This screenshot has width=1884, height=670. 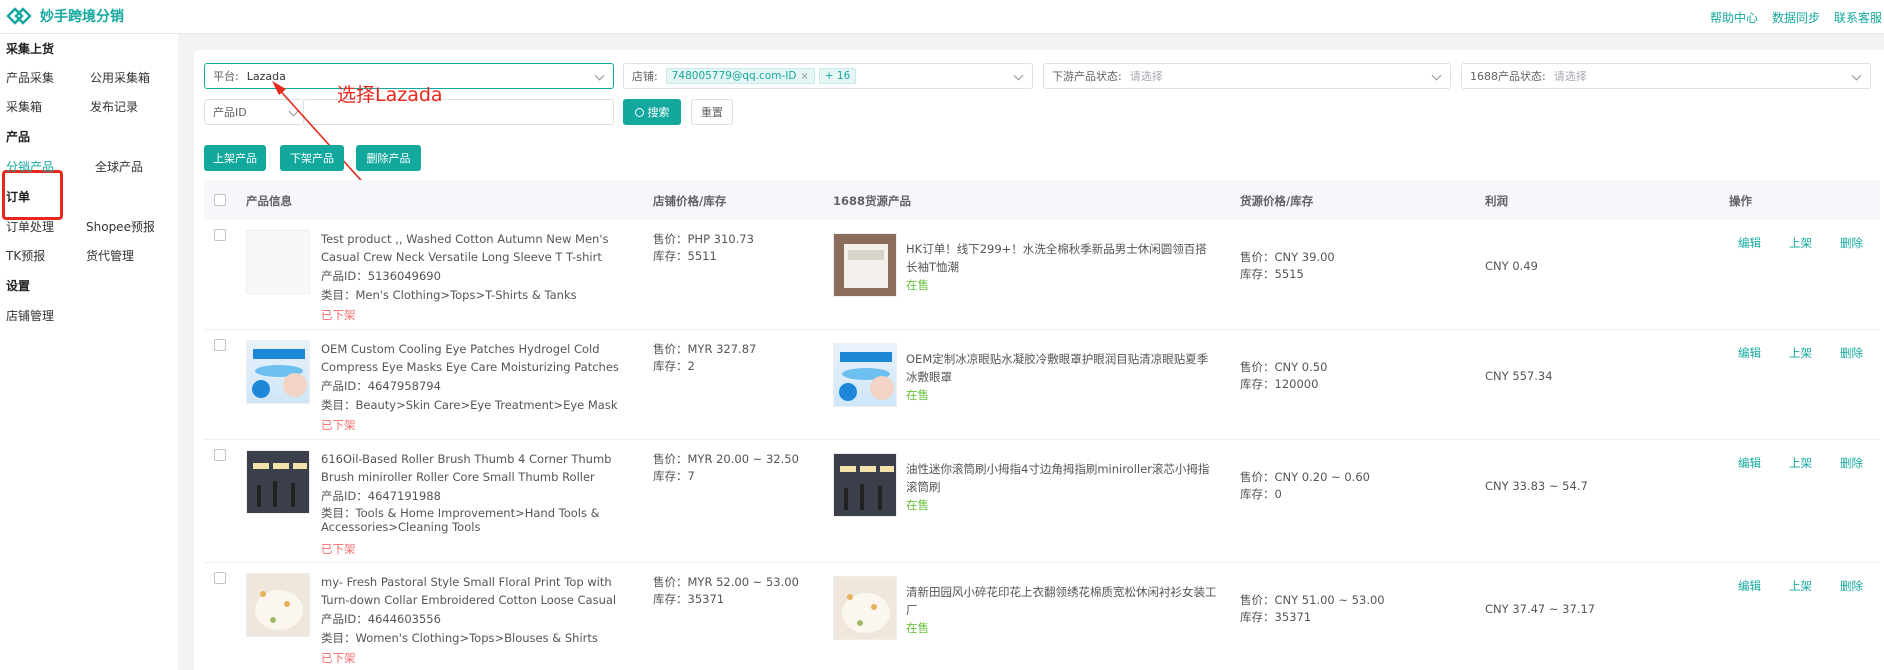 I want to click on col-1688-source: 1688货源产品, so click(x=872, y=201).